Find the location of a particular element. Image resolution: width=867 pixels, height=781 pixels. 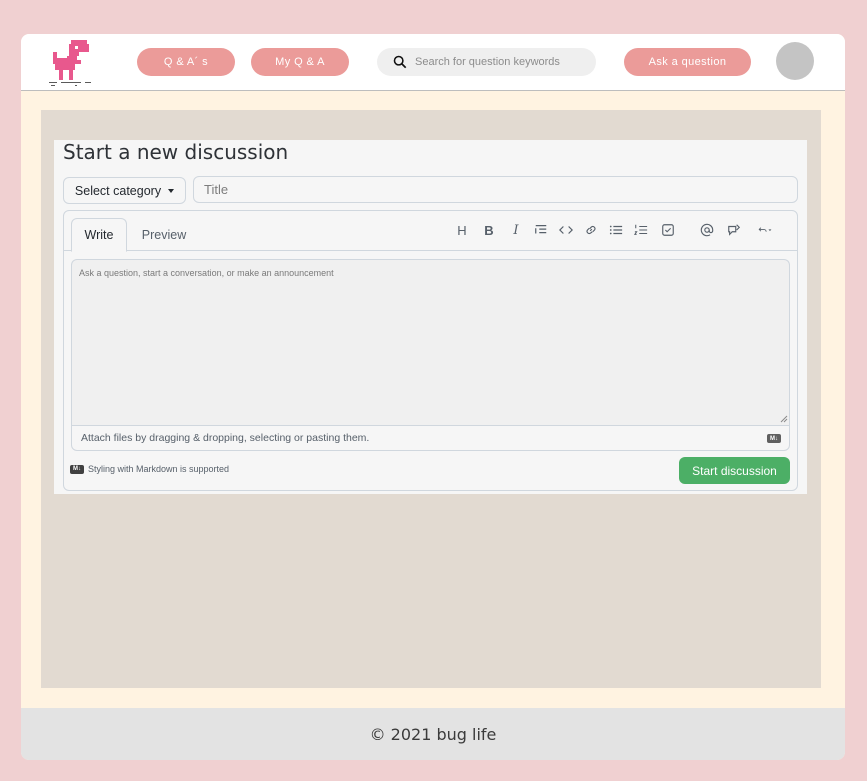

mention-icon is located at coordinates (707, 230).